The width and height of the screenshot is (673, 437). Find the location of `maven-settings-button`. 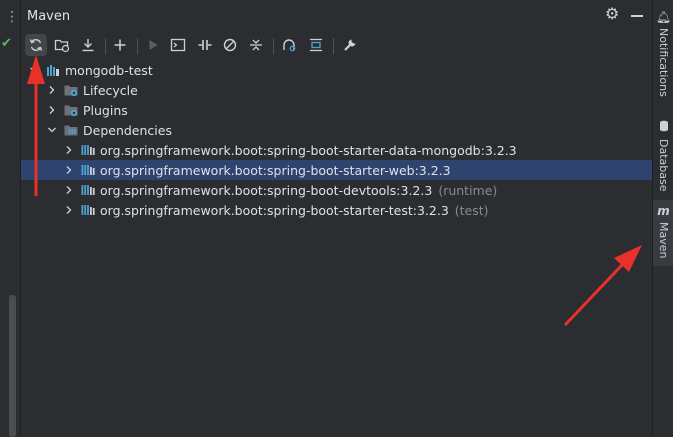

maven-settings-button is located at coordinates (350, 45).